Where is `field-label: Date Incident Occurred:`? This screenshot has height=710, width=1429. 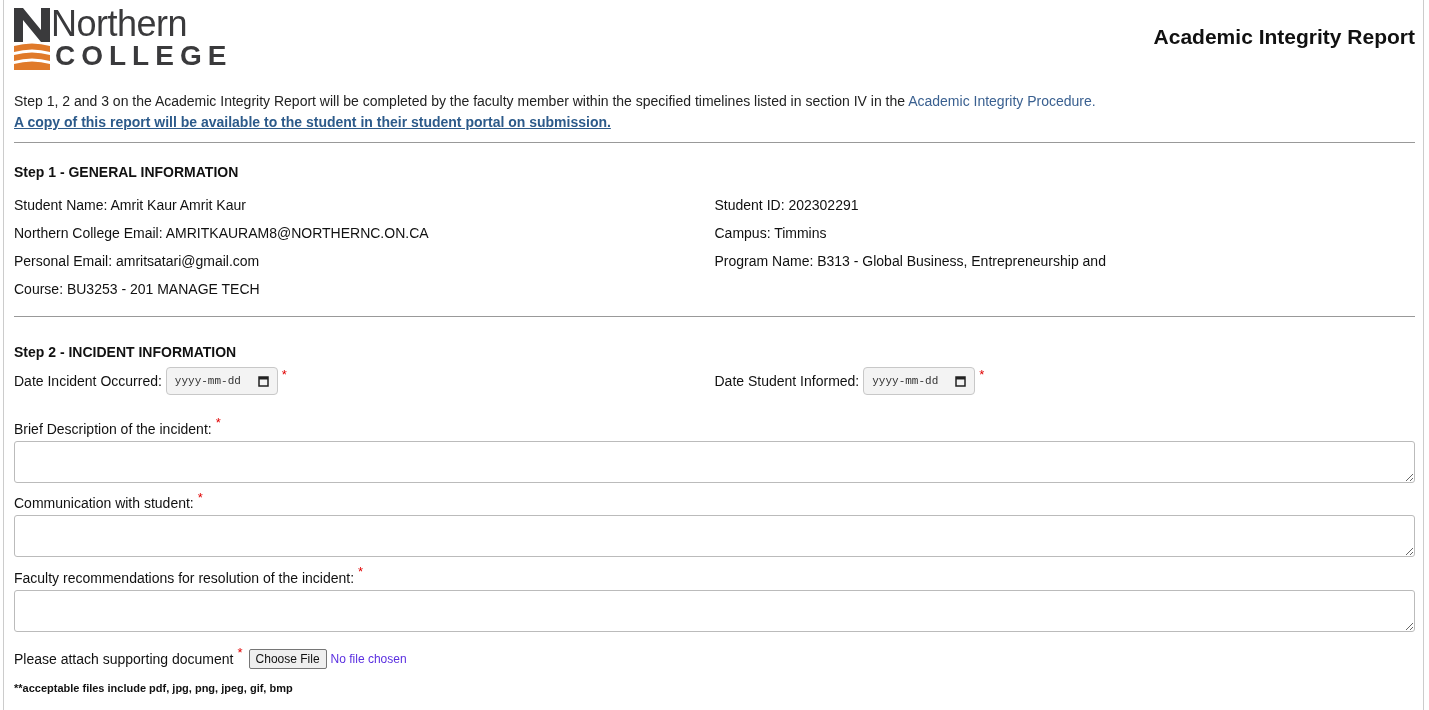
field-label: Date Incident Occurred: is located at coordinates (88, 381).